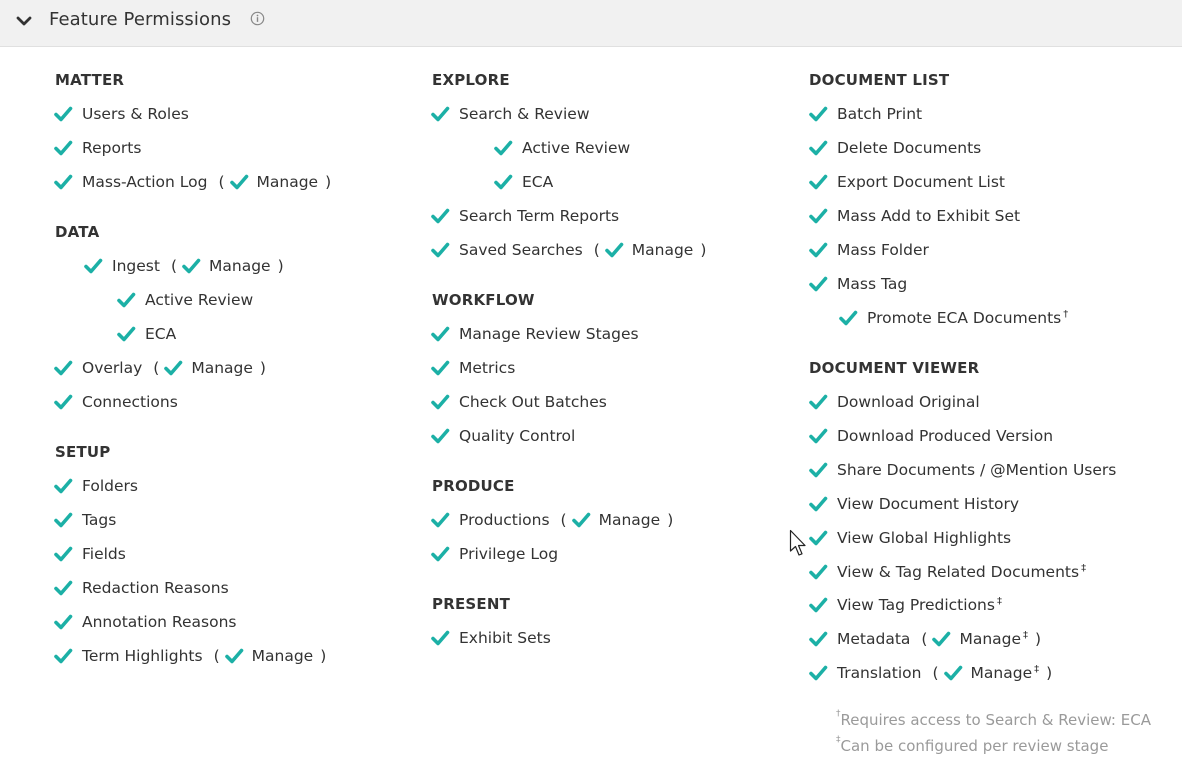 The height and width of the screenshot is (780, 1182). What do you see at coordinates (930, 673) in the screenshot?
I see `permission-translation: Translation ( Manage ‡ )` at bounding box center [930, 673].